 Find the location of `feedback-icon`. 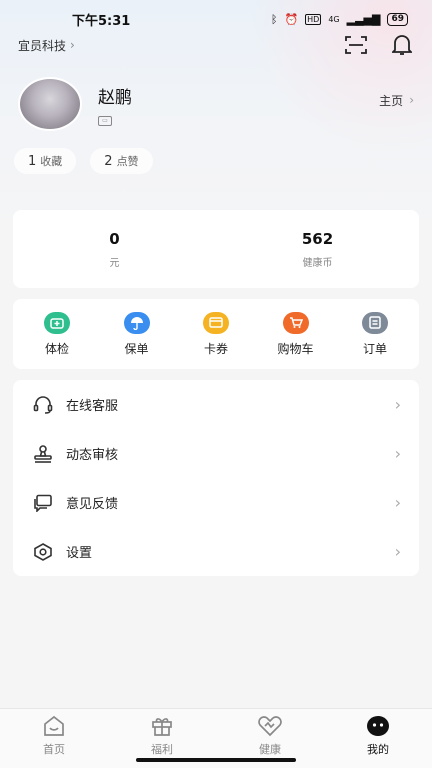

feedback-icon is located at coordinates (43, 503).